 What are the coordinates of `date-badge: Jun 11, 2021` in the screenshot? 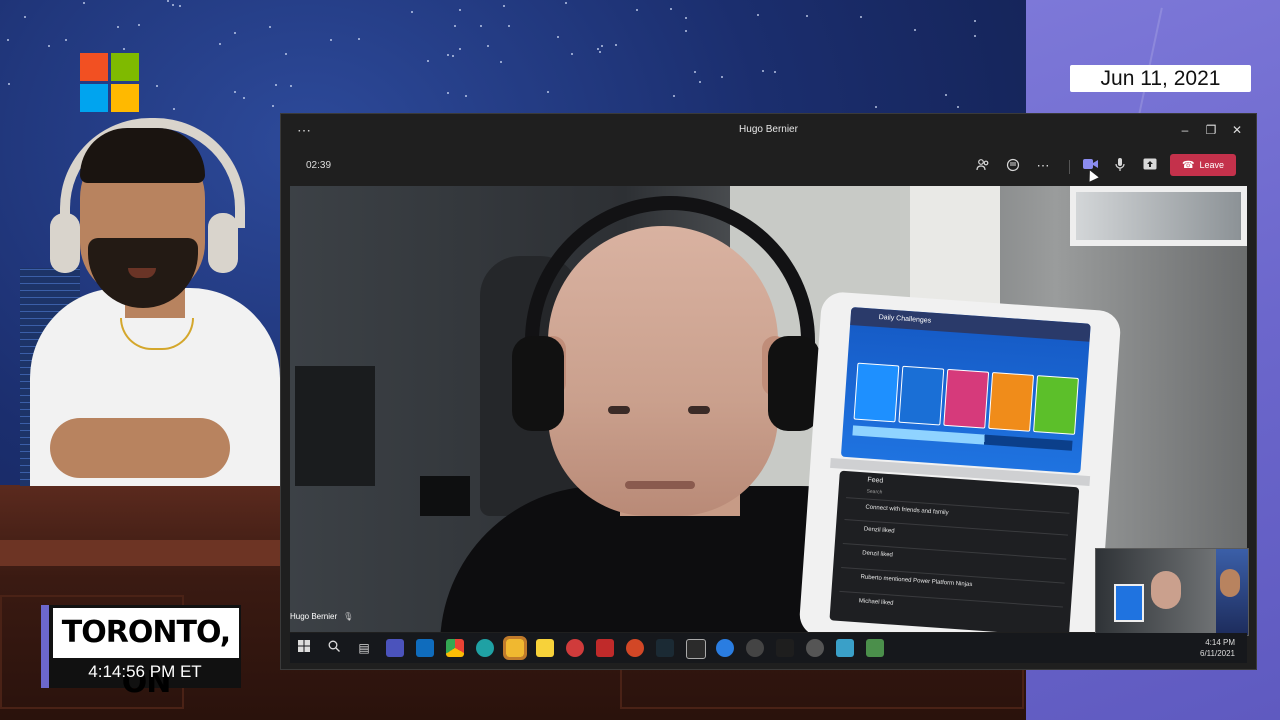 It's located at (1160, 78).